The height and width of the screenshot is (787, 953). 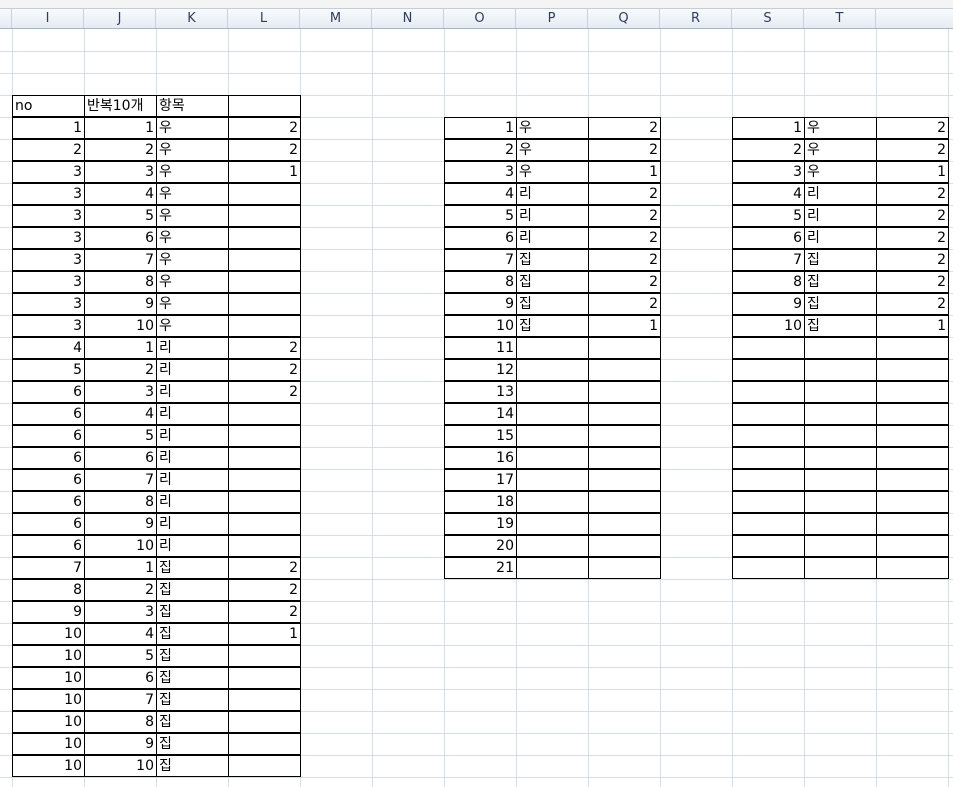 What do you see at coordinates (768, 304) in the screenshot?
I see `table3-cell: 9` at bounding box center [768, 304].